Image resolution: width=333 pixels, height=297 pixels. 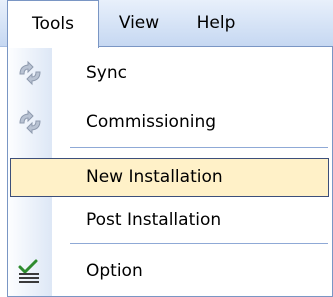 What do you see at coordinates (106, 73) in the screenshot?
I see `menu-item-label: Sync` at bounding box center [106, 73].